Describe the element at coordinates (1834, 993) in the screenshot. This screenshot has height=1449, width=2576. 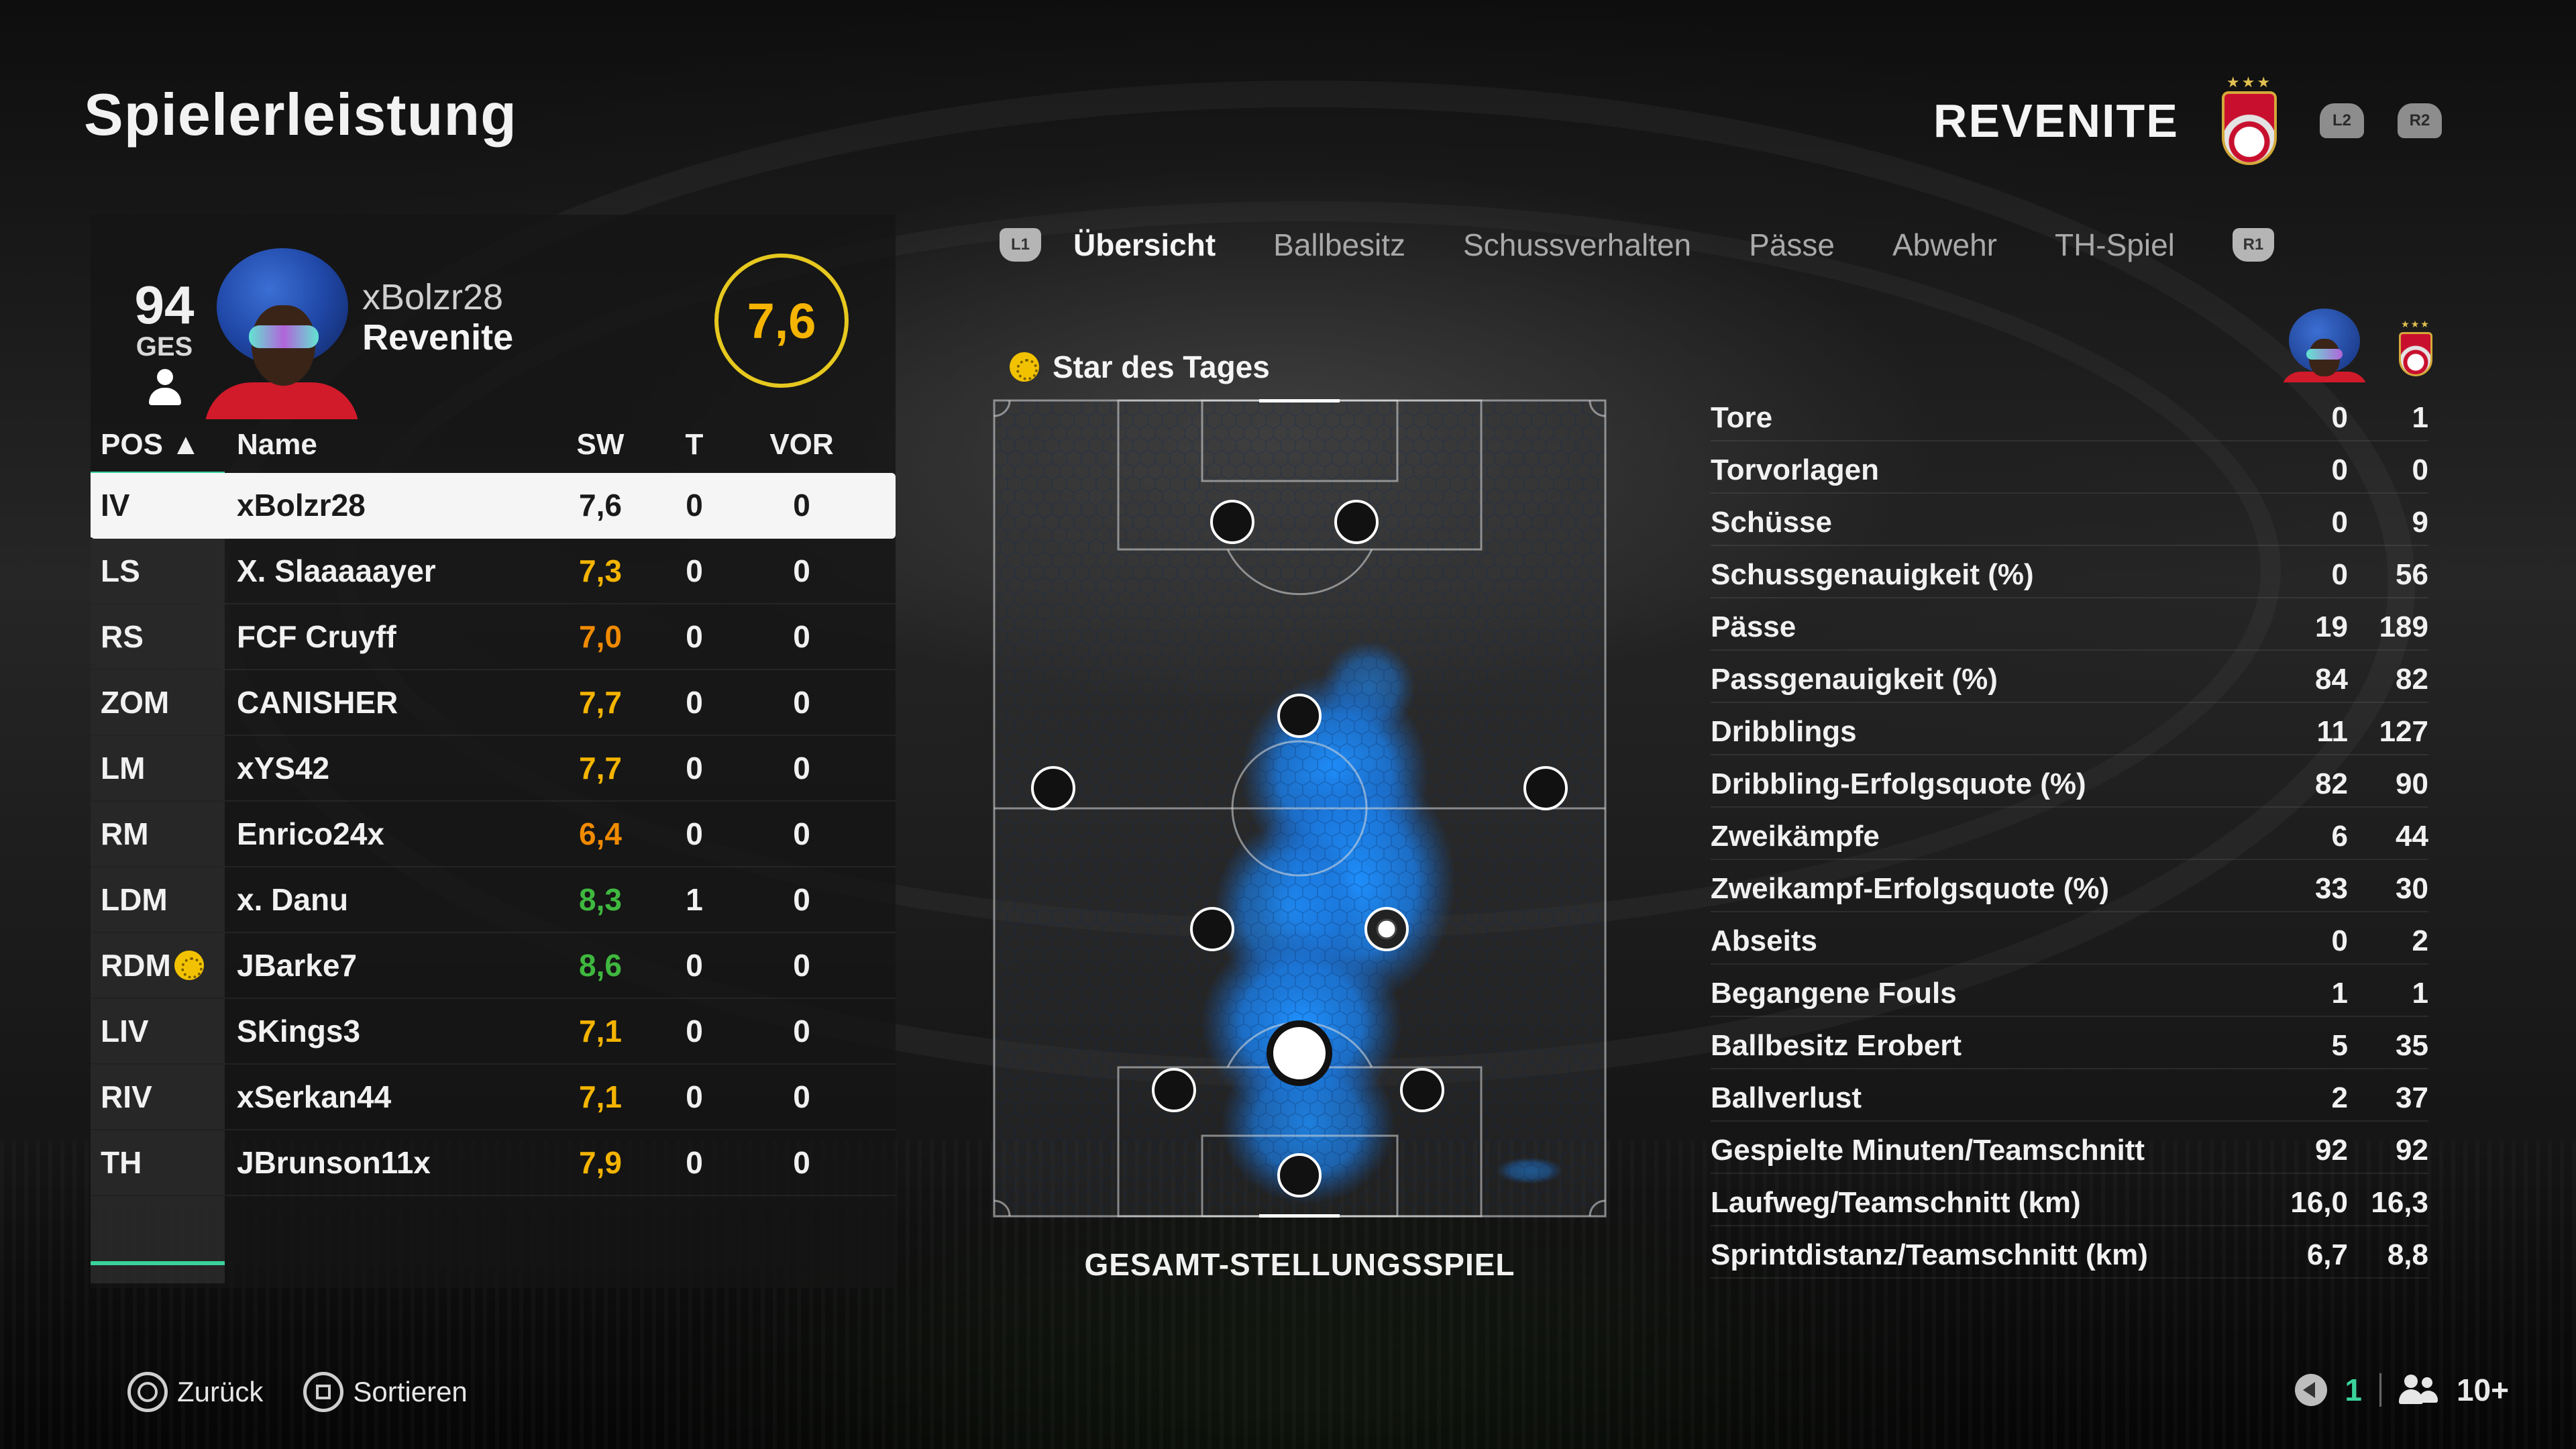
I see `stat-label: Begangene Fouls` at that location.